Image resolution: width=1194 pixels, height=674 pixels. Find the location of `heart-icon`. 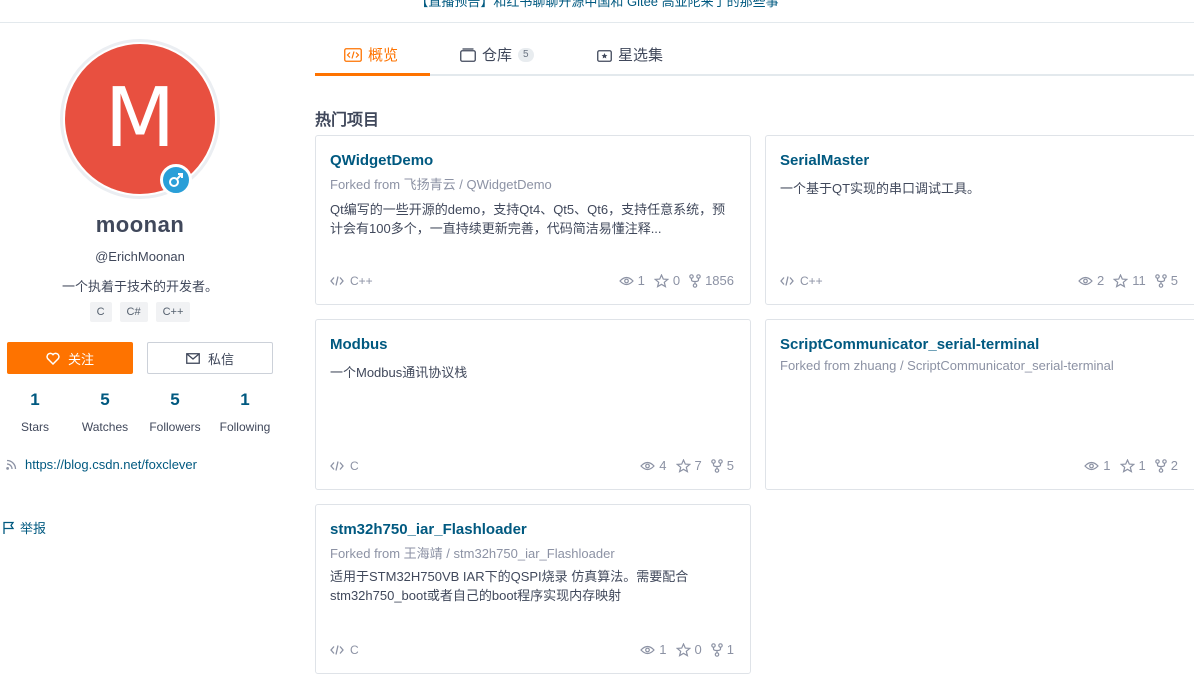

heart-icon is located at coordinates (53, 358).